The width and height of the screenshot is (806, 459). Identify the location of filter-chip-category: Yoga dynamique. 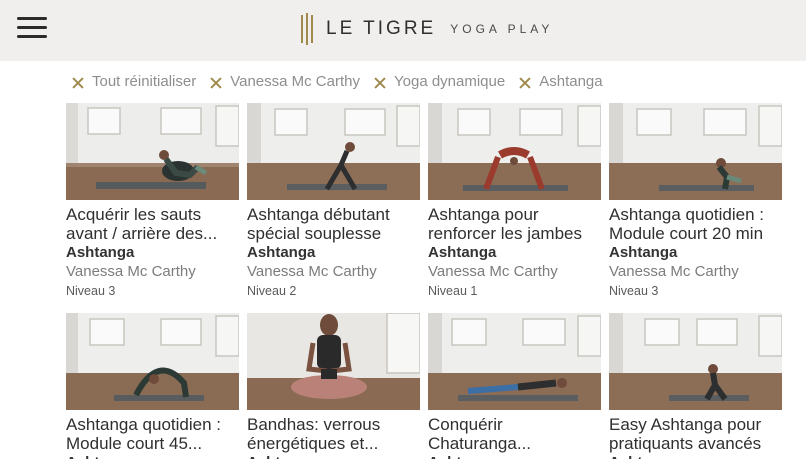
(439, 81).